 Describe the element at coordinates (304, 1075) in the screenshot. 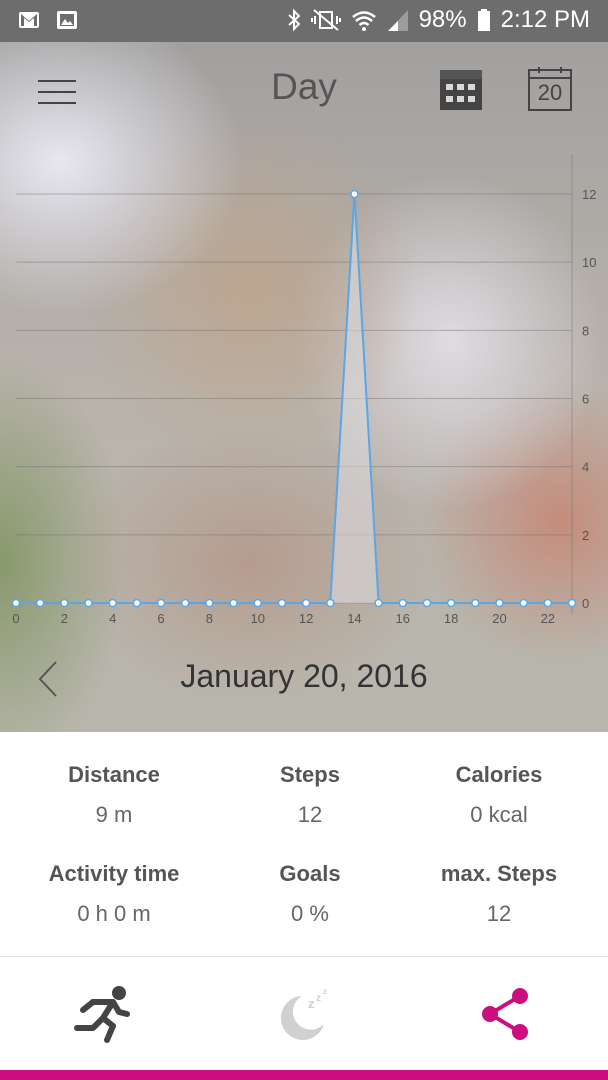

I see `bottom-accent-bar` at that location.